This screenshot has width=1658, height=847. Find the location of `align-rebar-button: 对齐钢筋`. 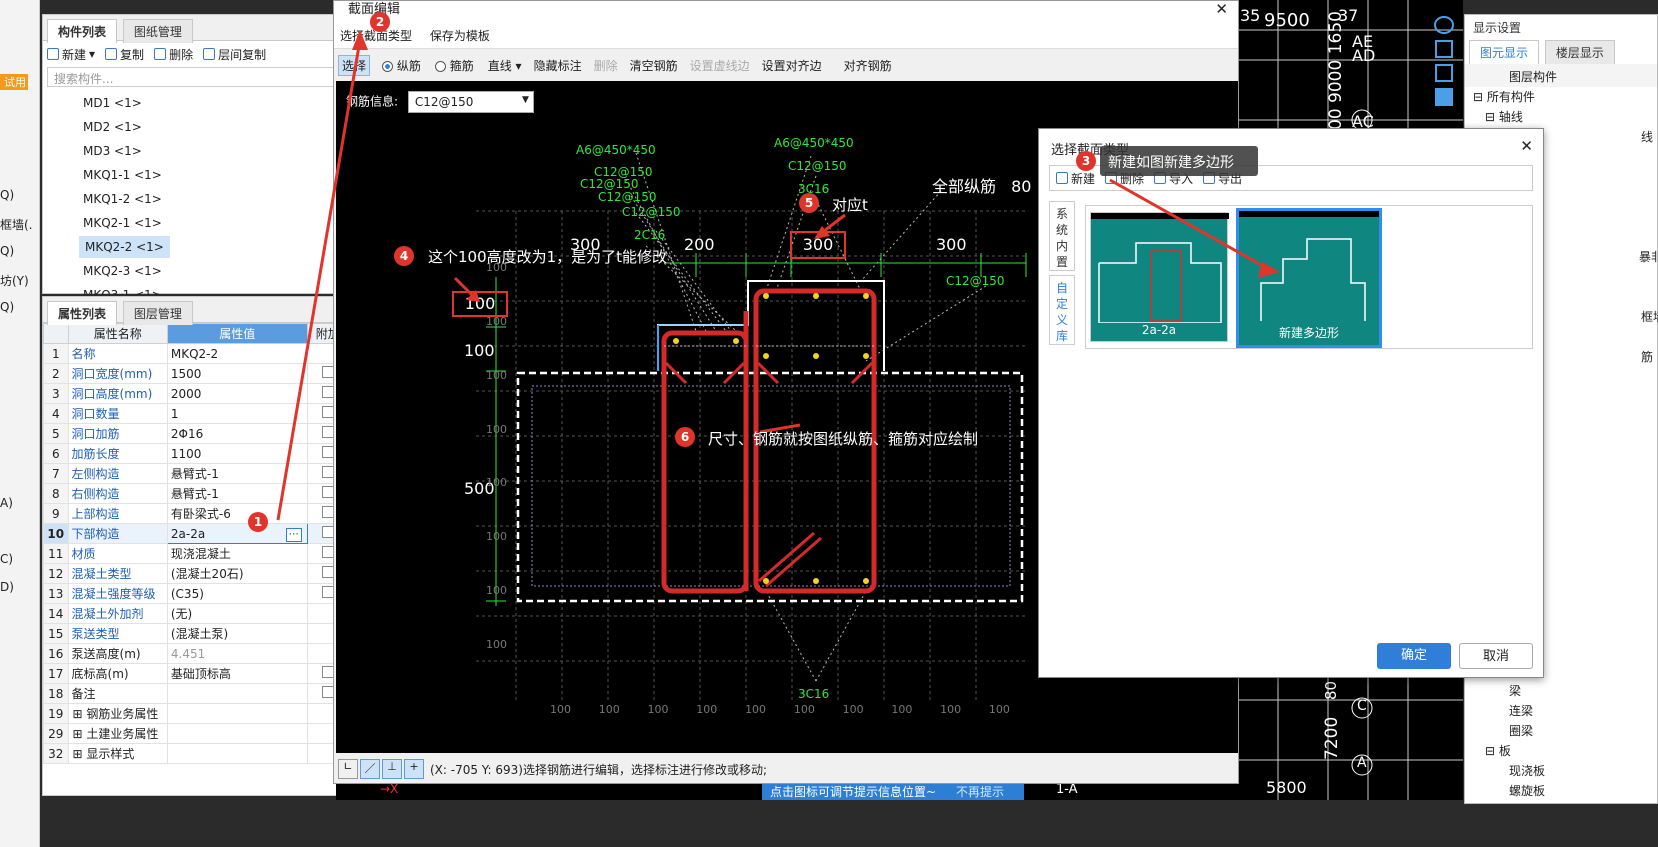

align-rebar-button: 对齐钢筋 is located at coordinates (868, 65).